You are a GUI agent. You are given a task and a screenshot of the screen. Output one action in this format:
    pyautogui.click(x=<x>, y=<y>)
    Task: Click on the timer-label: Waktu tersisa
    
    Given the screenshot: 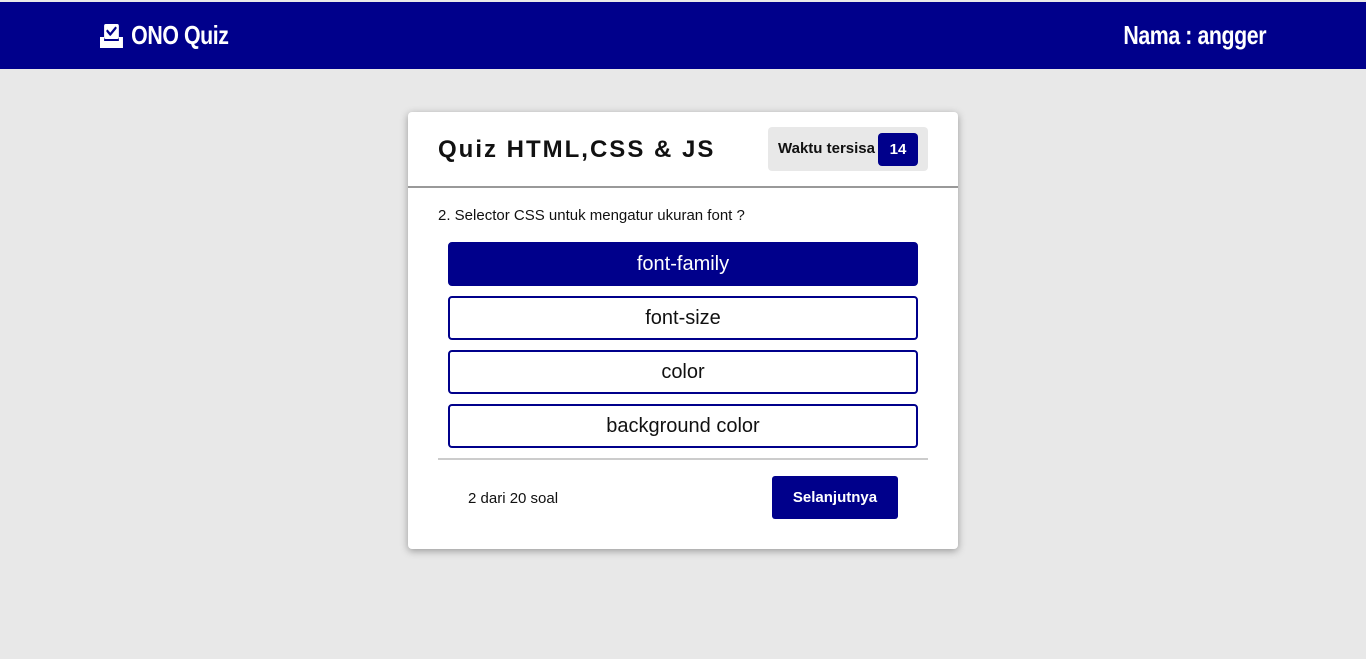 What is the action you would take?
    pyautogui.click(x=826, y=148)
    